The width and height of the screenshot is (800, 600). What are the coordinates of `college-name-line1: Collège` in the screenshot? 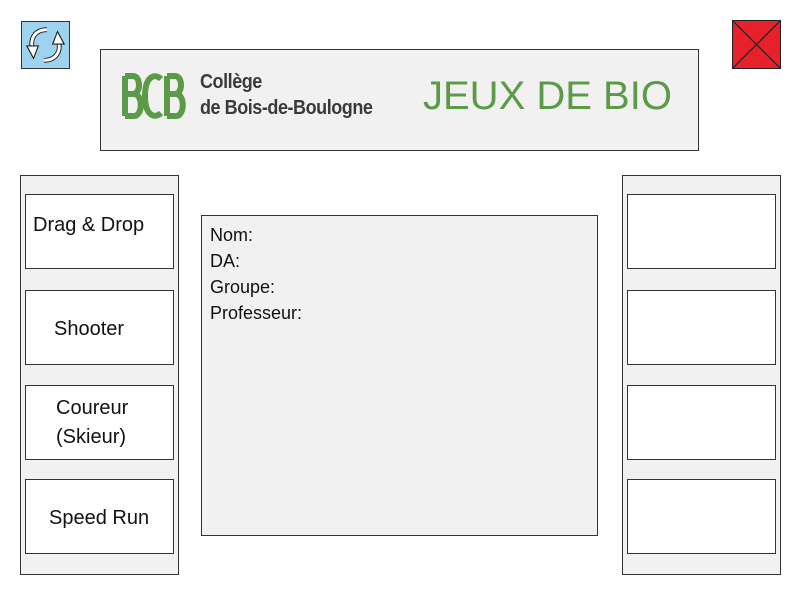 It's located at (231, 82).